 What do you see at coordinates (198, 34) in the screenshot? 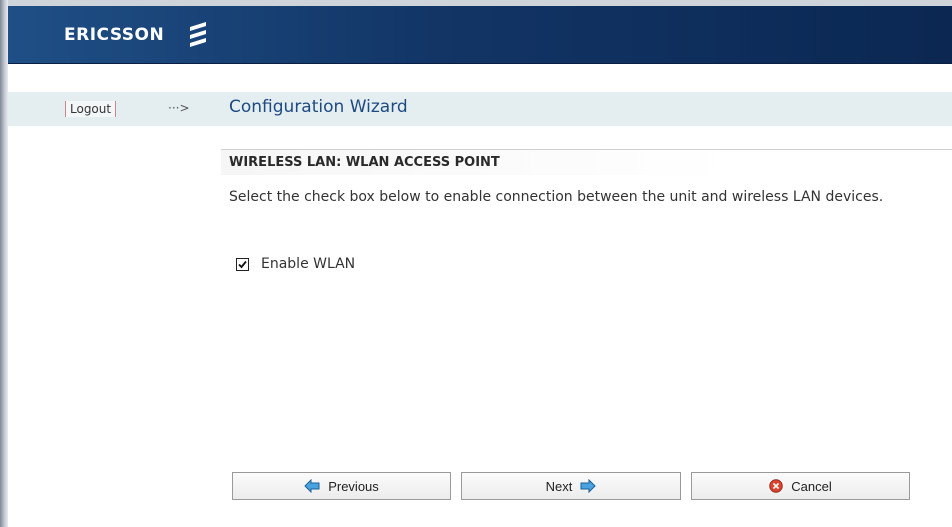
I see `ericsson-logo-icon` at bounding box center [198, 34].